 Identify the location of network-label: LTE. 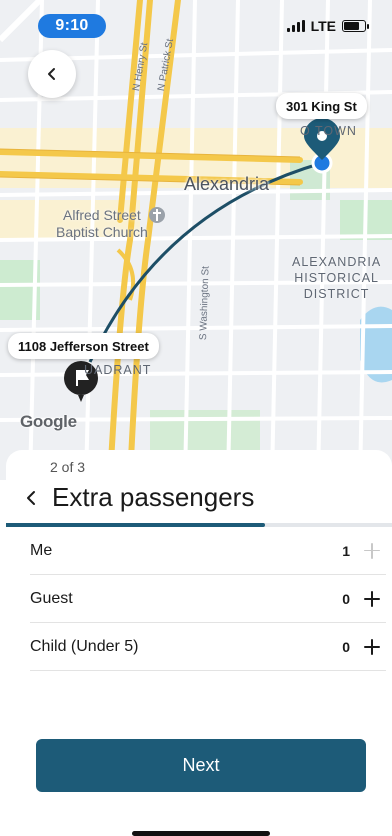
(323, 26).